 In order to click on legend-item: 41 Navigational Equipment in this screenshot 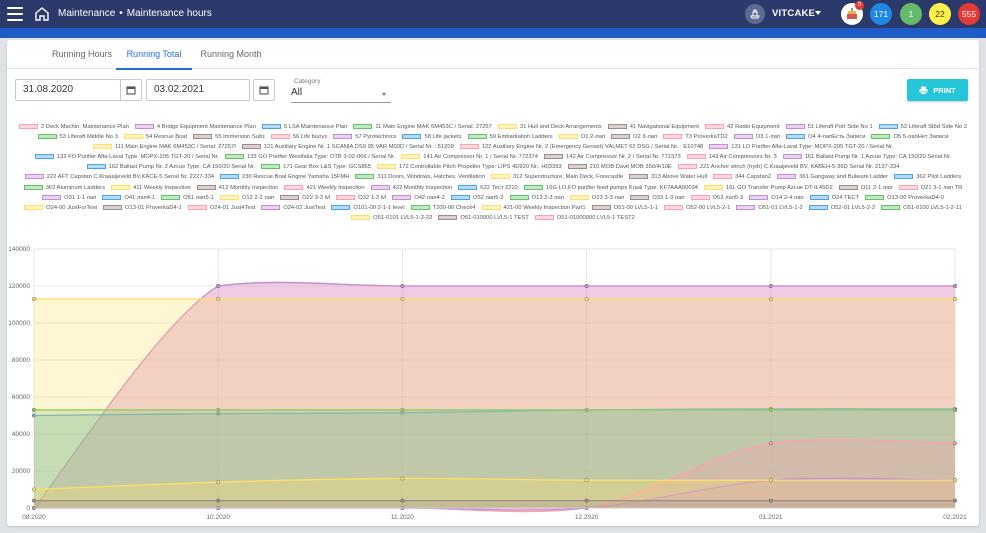, I will do `click(653, 127)`.